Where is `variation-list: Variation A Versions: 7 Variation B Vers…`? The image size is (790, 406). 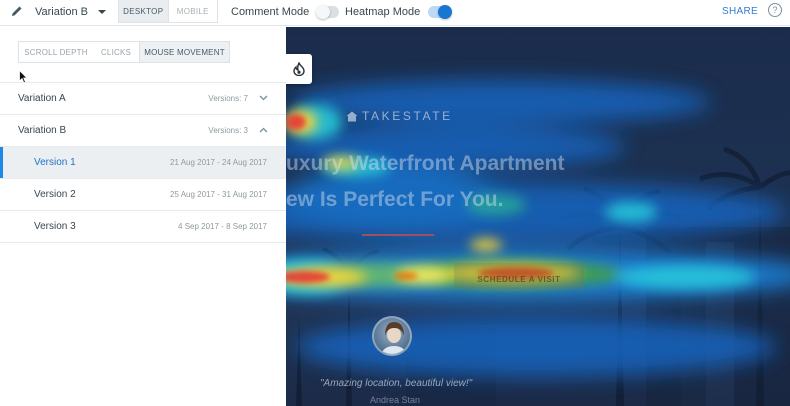
variation-list: Variation A Versions: 7 Variation B Vers… is located at coordinates (143, 162).